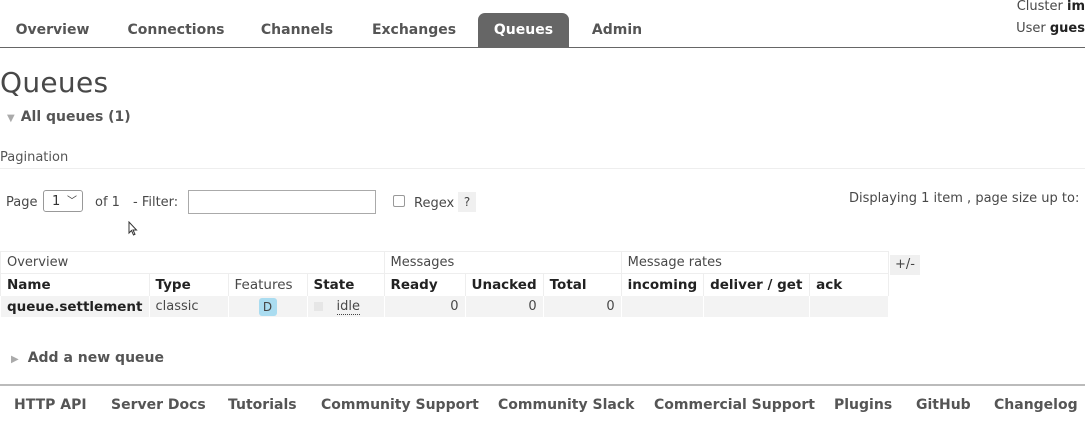 This screenshot has width=1085, height=437. What do you see at coordinates (582, 284) in the screenshot?
I see `col-total: Total` at bounding box center [582, 284].